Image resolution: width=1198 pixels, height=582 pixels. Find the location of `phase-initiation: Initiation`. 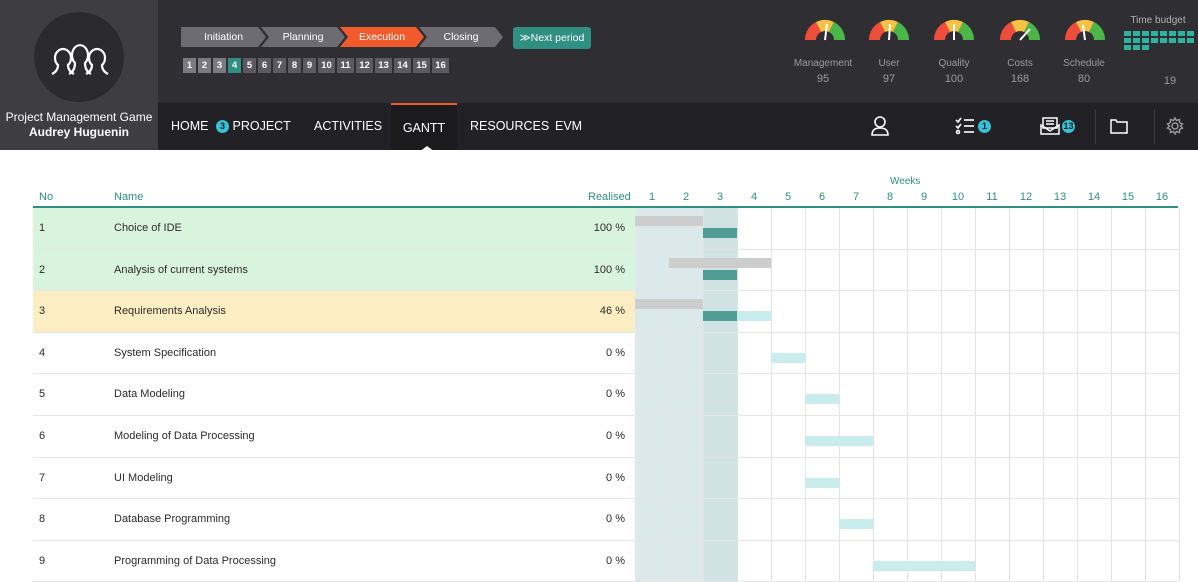

phase-initiation: Initiation is located at coordinates (223, 37).